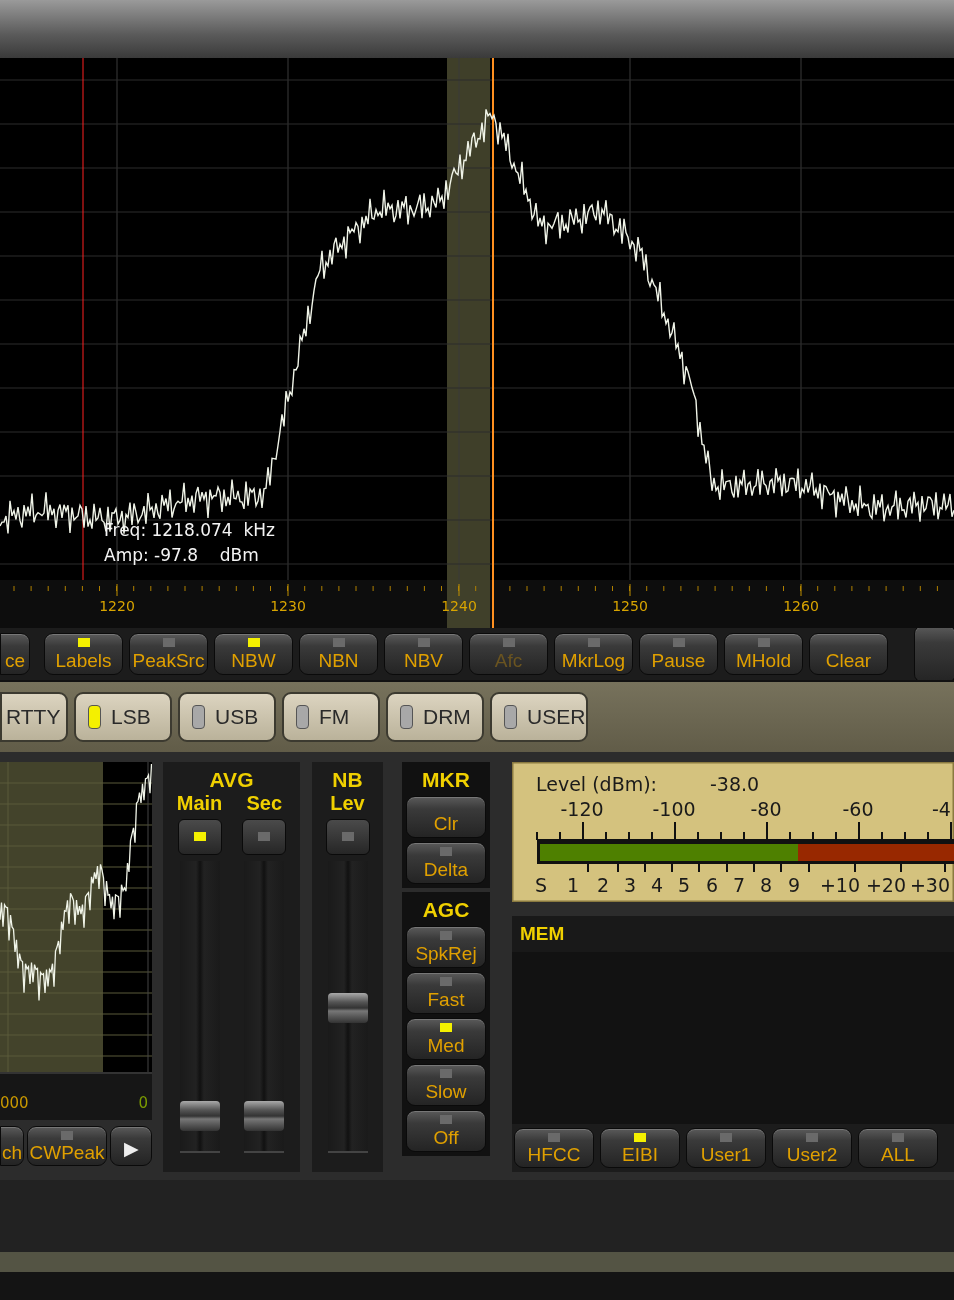  What do you see at coordinates (199, 803) in the screenshot?
I see `channel-label: Main` at bounding box center [199, 803].